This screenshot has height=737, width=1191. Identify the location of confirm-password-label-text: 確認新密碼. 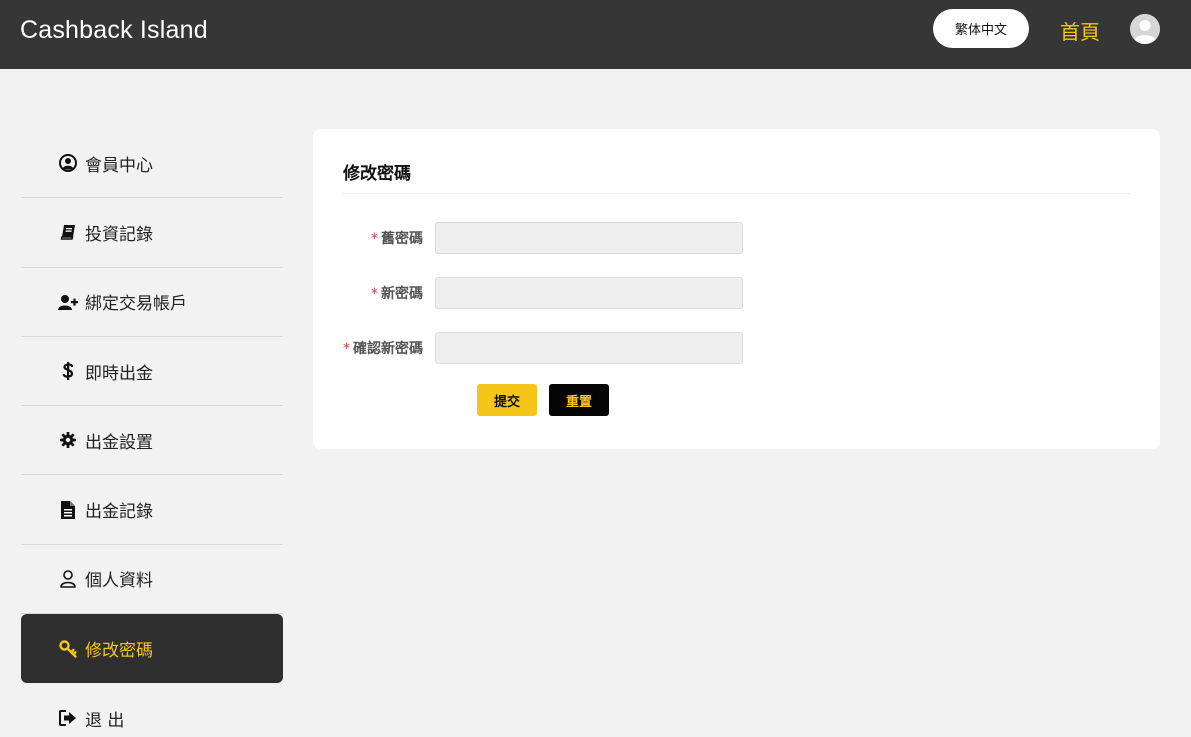
(388, 349).